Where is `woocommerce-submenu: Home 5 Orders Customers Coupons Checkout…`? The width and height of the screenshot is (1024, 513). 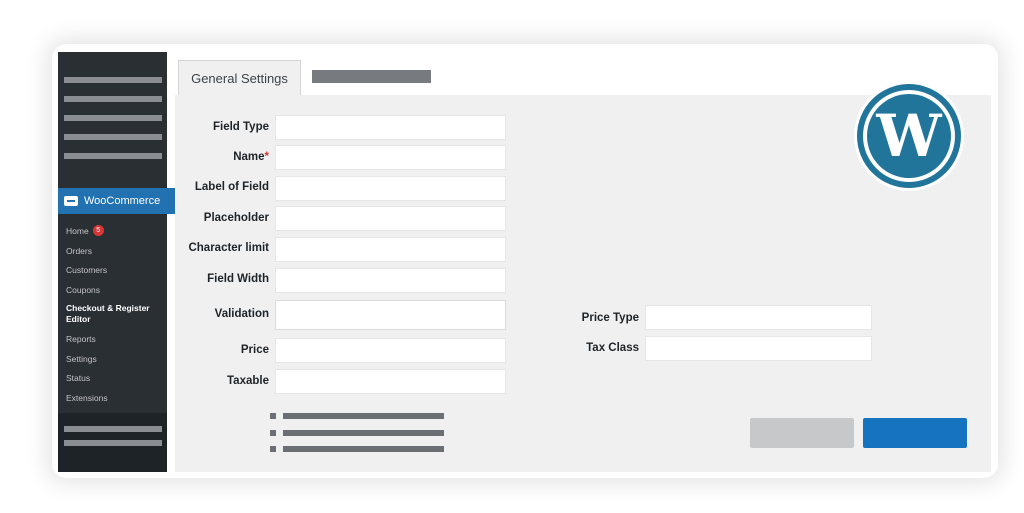
woocommerce-submenu: Home 5 Orders Customers Coupons Checkout… is located at coordinates (116, 318).